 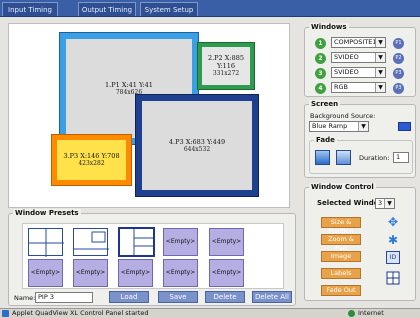 What do you see at coordinates (25, 298) in the screenshot?
I see `preset-name-label: Name:` at bounding box center [25, 298].